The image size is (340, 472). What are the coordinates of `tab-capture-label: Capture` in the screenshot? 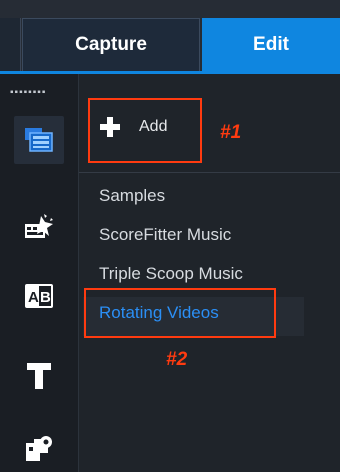 It's located at (111, 44).